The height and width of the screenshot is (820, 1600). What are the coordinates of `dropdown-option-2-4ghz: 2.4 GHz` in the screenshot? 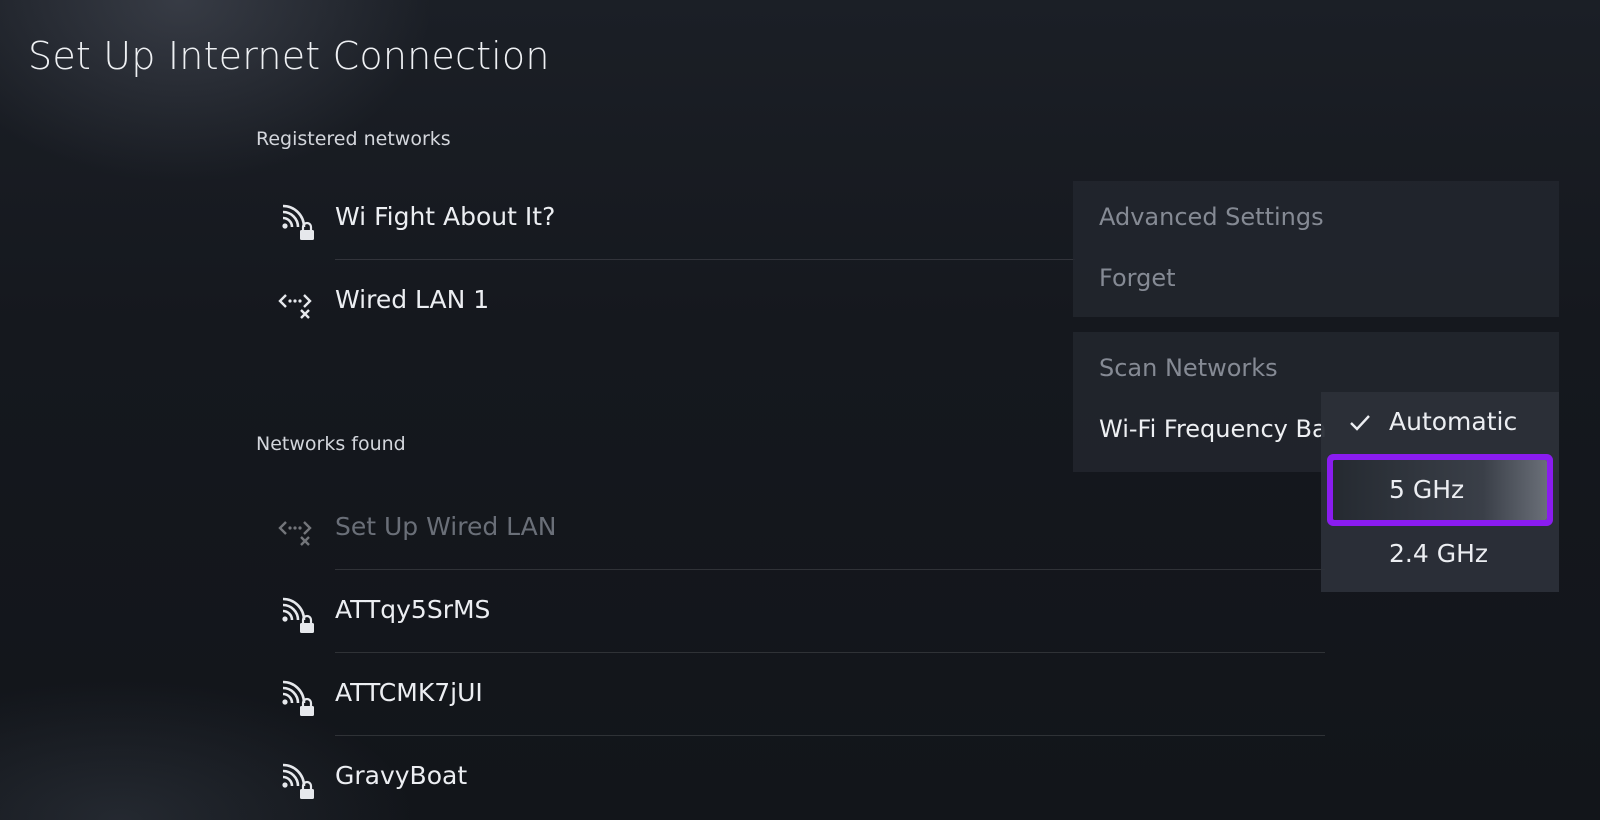 It's located at (1440, 555).